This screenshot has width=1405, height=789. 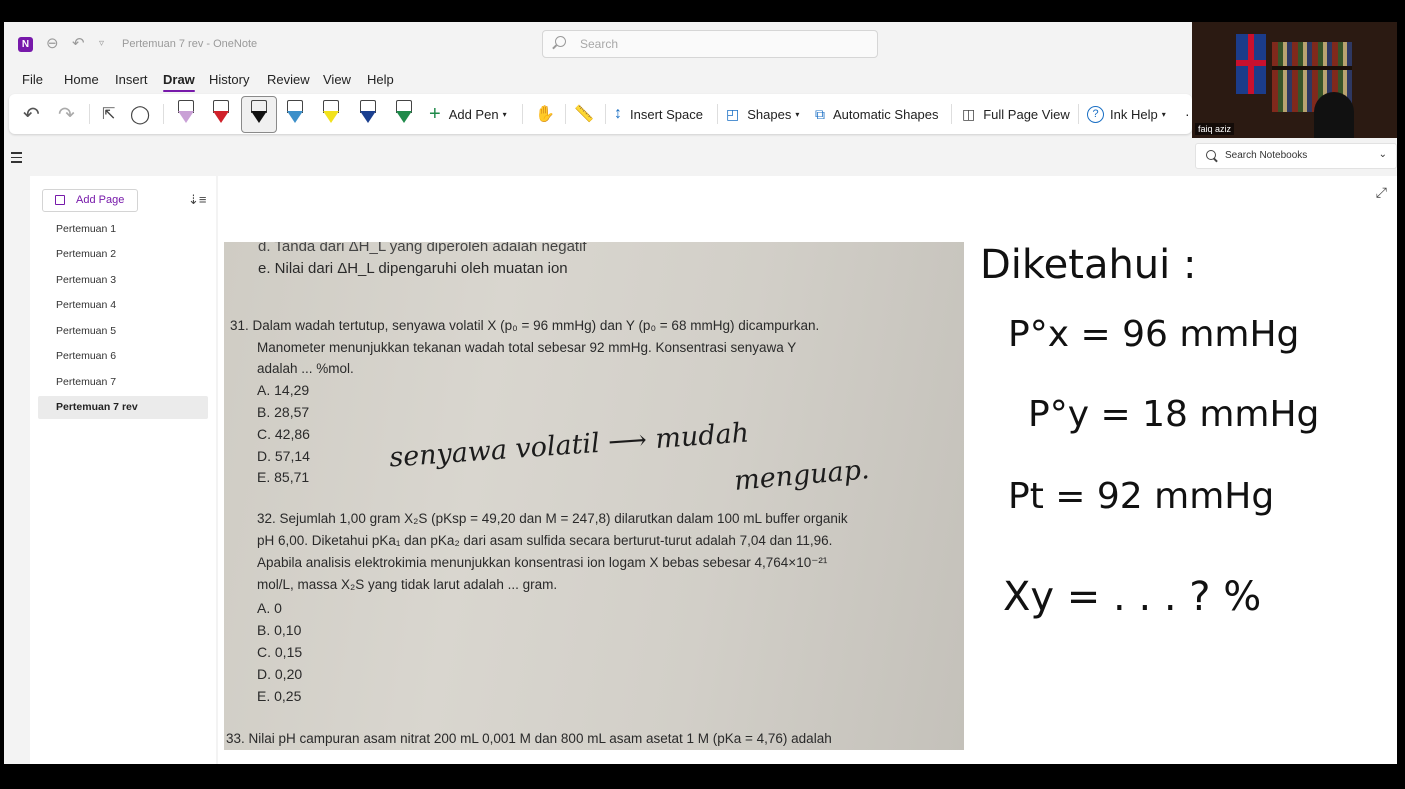 What do you see at coordinates (1312, 68) in the screenshot?
I see `shelf-divider` at bounding box center [1312, 68].